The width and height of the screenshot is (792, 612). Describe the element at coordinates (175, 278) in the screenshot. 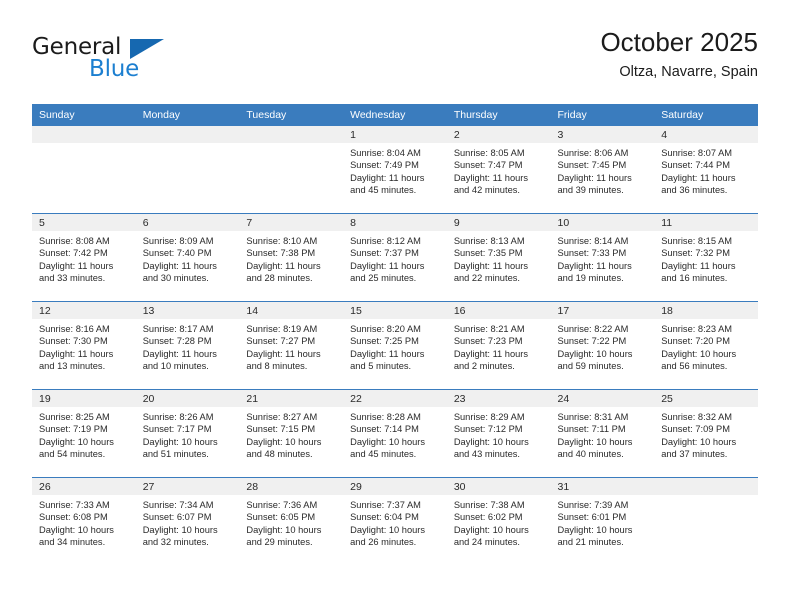

I see `daylight-text-line2: and 30 minutes.` at that location.